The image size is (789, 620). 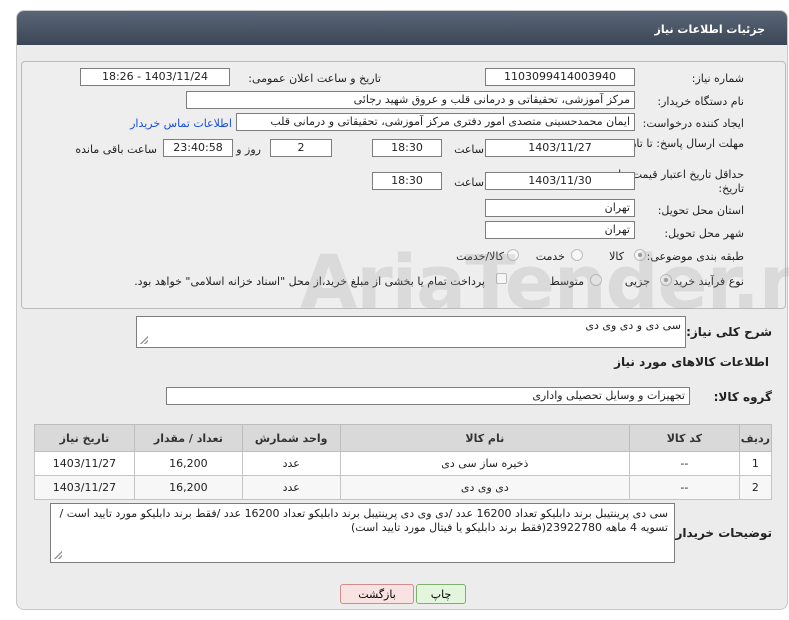 What do you see at coordinates (469, 149) in the screenshot?
I see `deadline-time-label: ساعت` at bounding box center [469, 149].